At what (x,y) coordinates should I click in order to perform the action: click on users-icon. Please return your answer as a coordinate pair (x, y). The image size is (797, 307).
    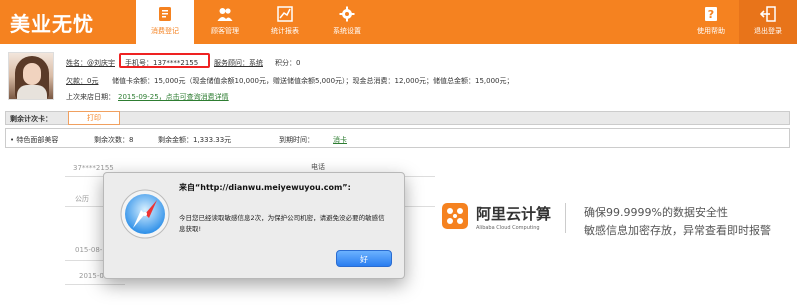
    Looking at the image, I should click on (225, 14).